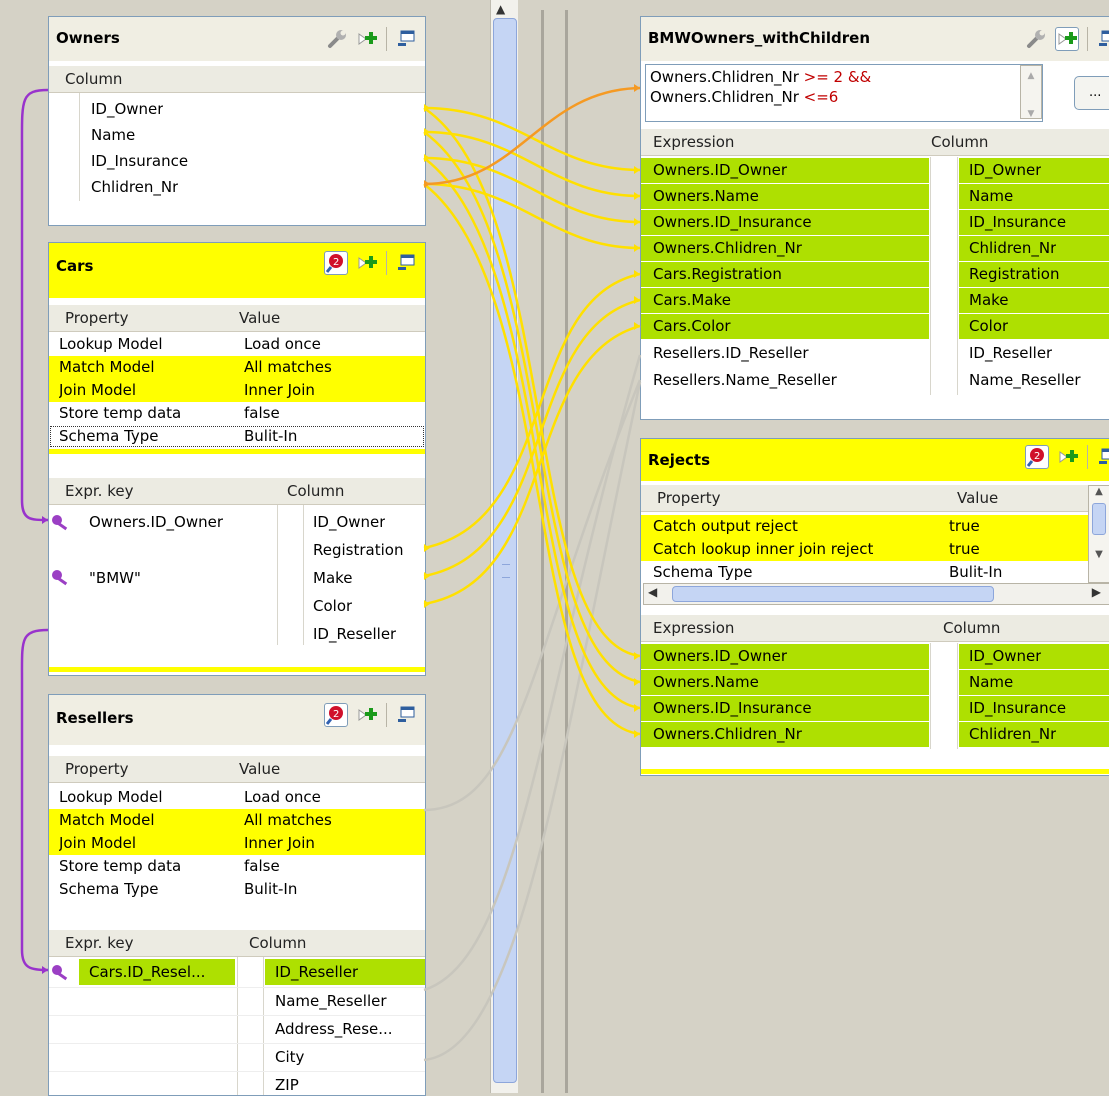  What do you see at coordinates (875, 735) in the screenshot?
I see `rejects-output-row: Owners.Chlidren_Nr Chlidren_Nr` at bounding box center [875, 735].